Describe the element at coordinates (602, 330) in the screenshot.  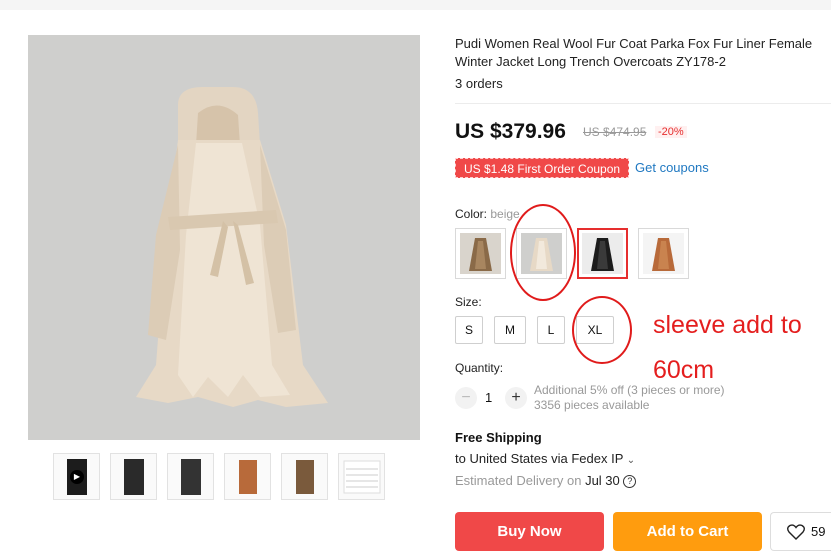
I see `annotation-circle-xl` at that location.